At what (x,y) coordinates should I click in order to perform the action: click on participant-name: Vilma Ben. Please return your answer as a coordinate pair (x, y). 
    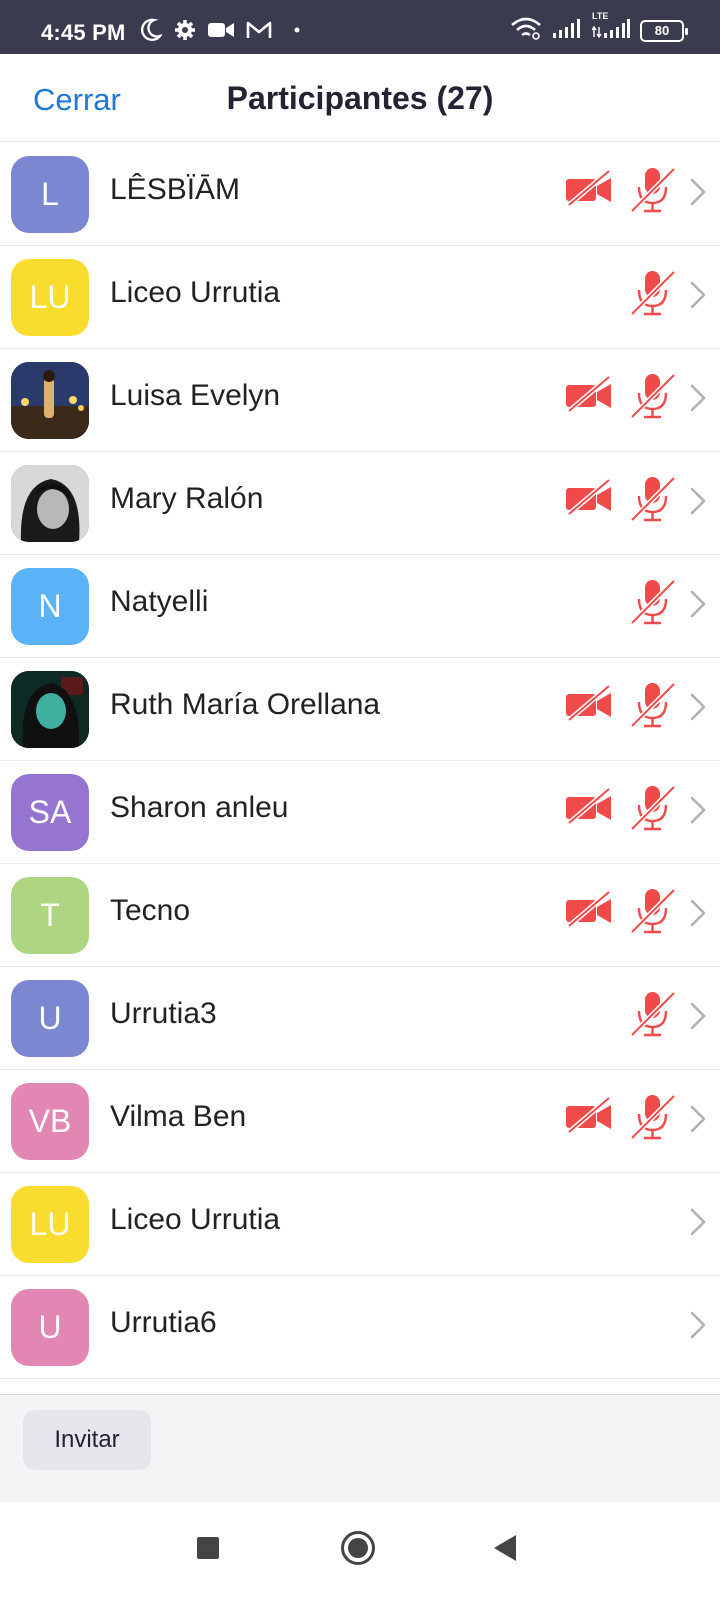
    Looking at the image, I should click on (178, 1116).